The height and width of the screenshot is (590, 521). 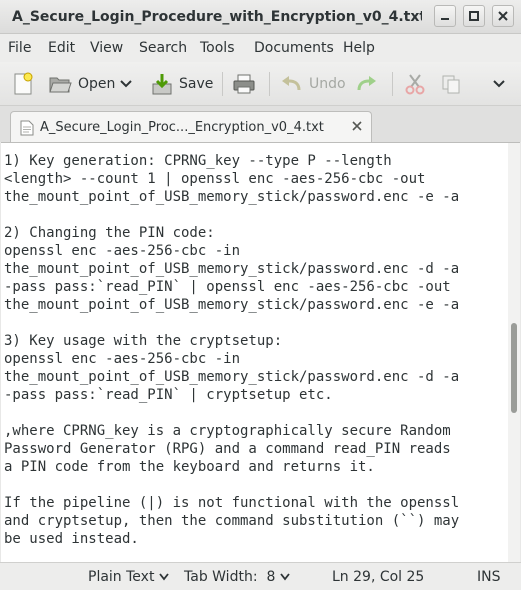 I want to click on close-window-button, so click(x=503, y=16).